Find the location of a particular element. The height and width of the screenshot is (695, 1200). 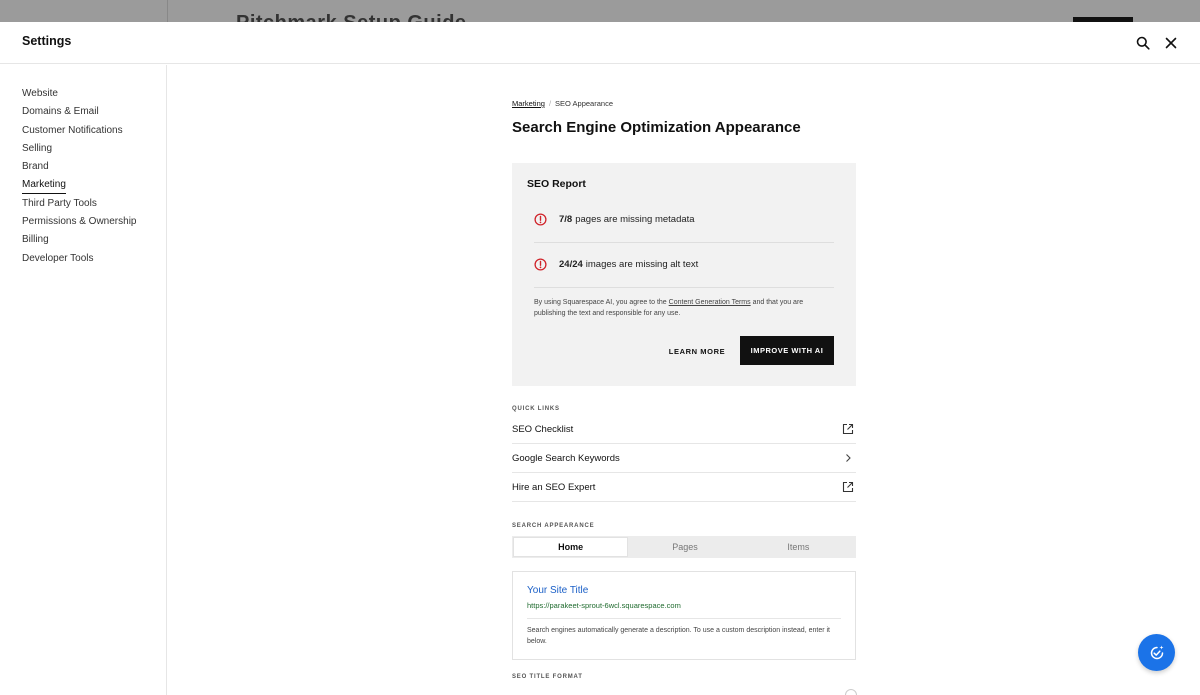

search-icon is located at coordinates (1143, 43).